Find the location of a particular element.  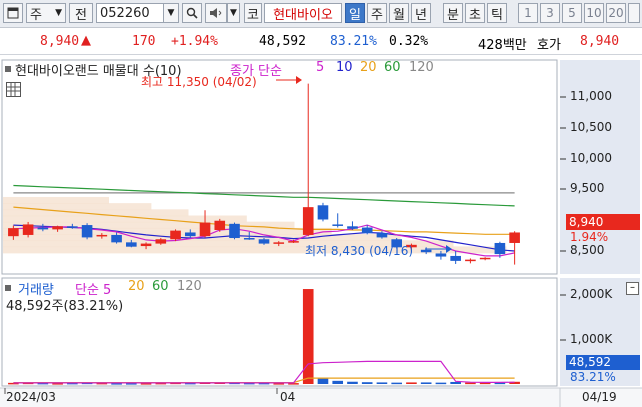

toolbar-overflow-button is located at coordinates (634, 13).